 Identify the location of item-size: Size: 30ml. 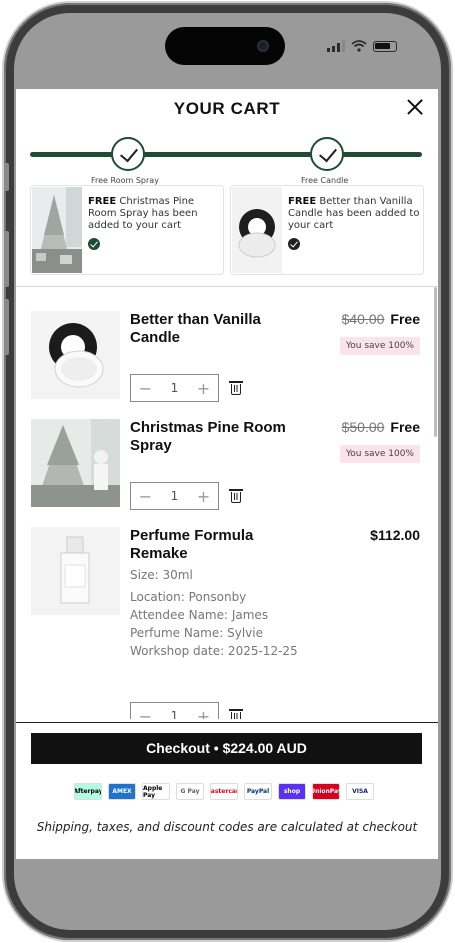
(161, 575).